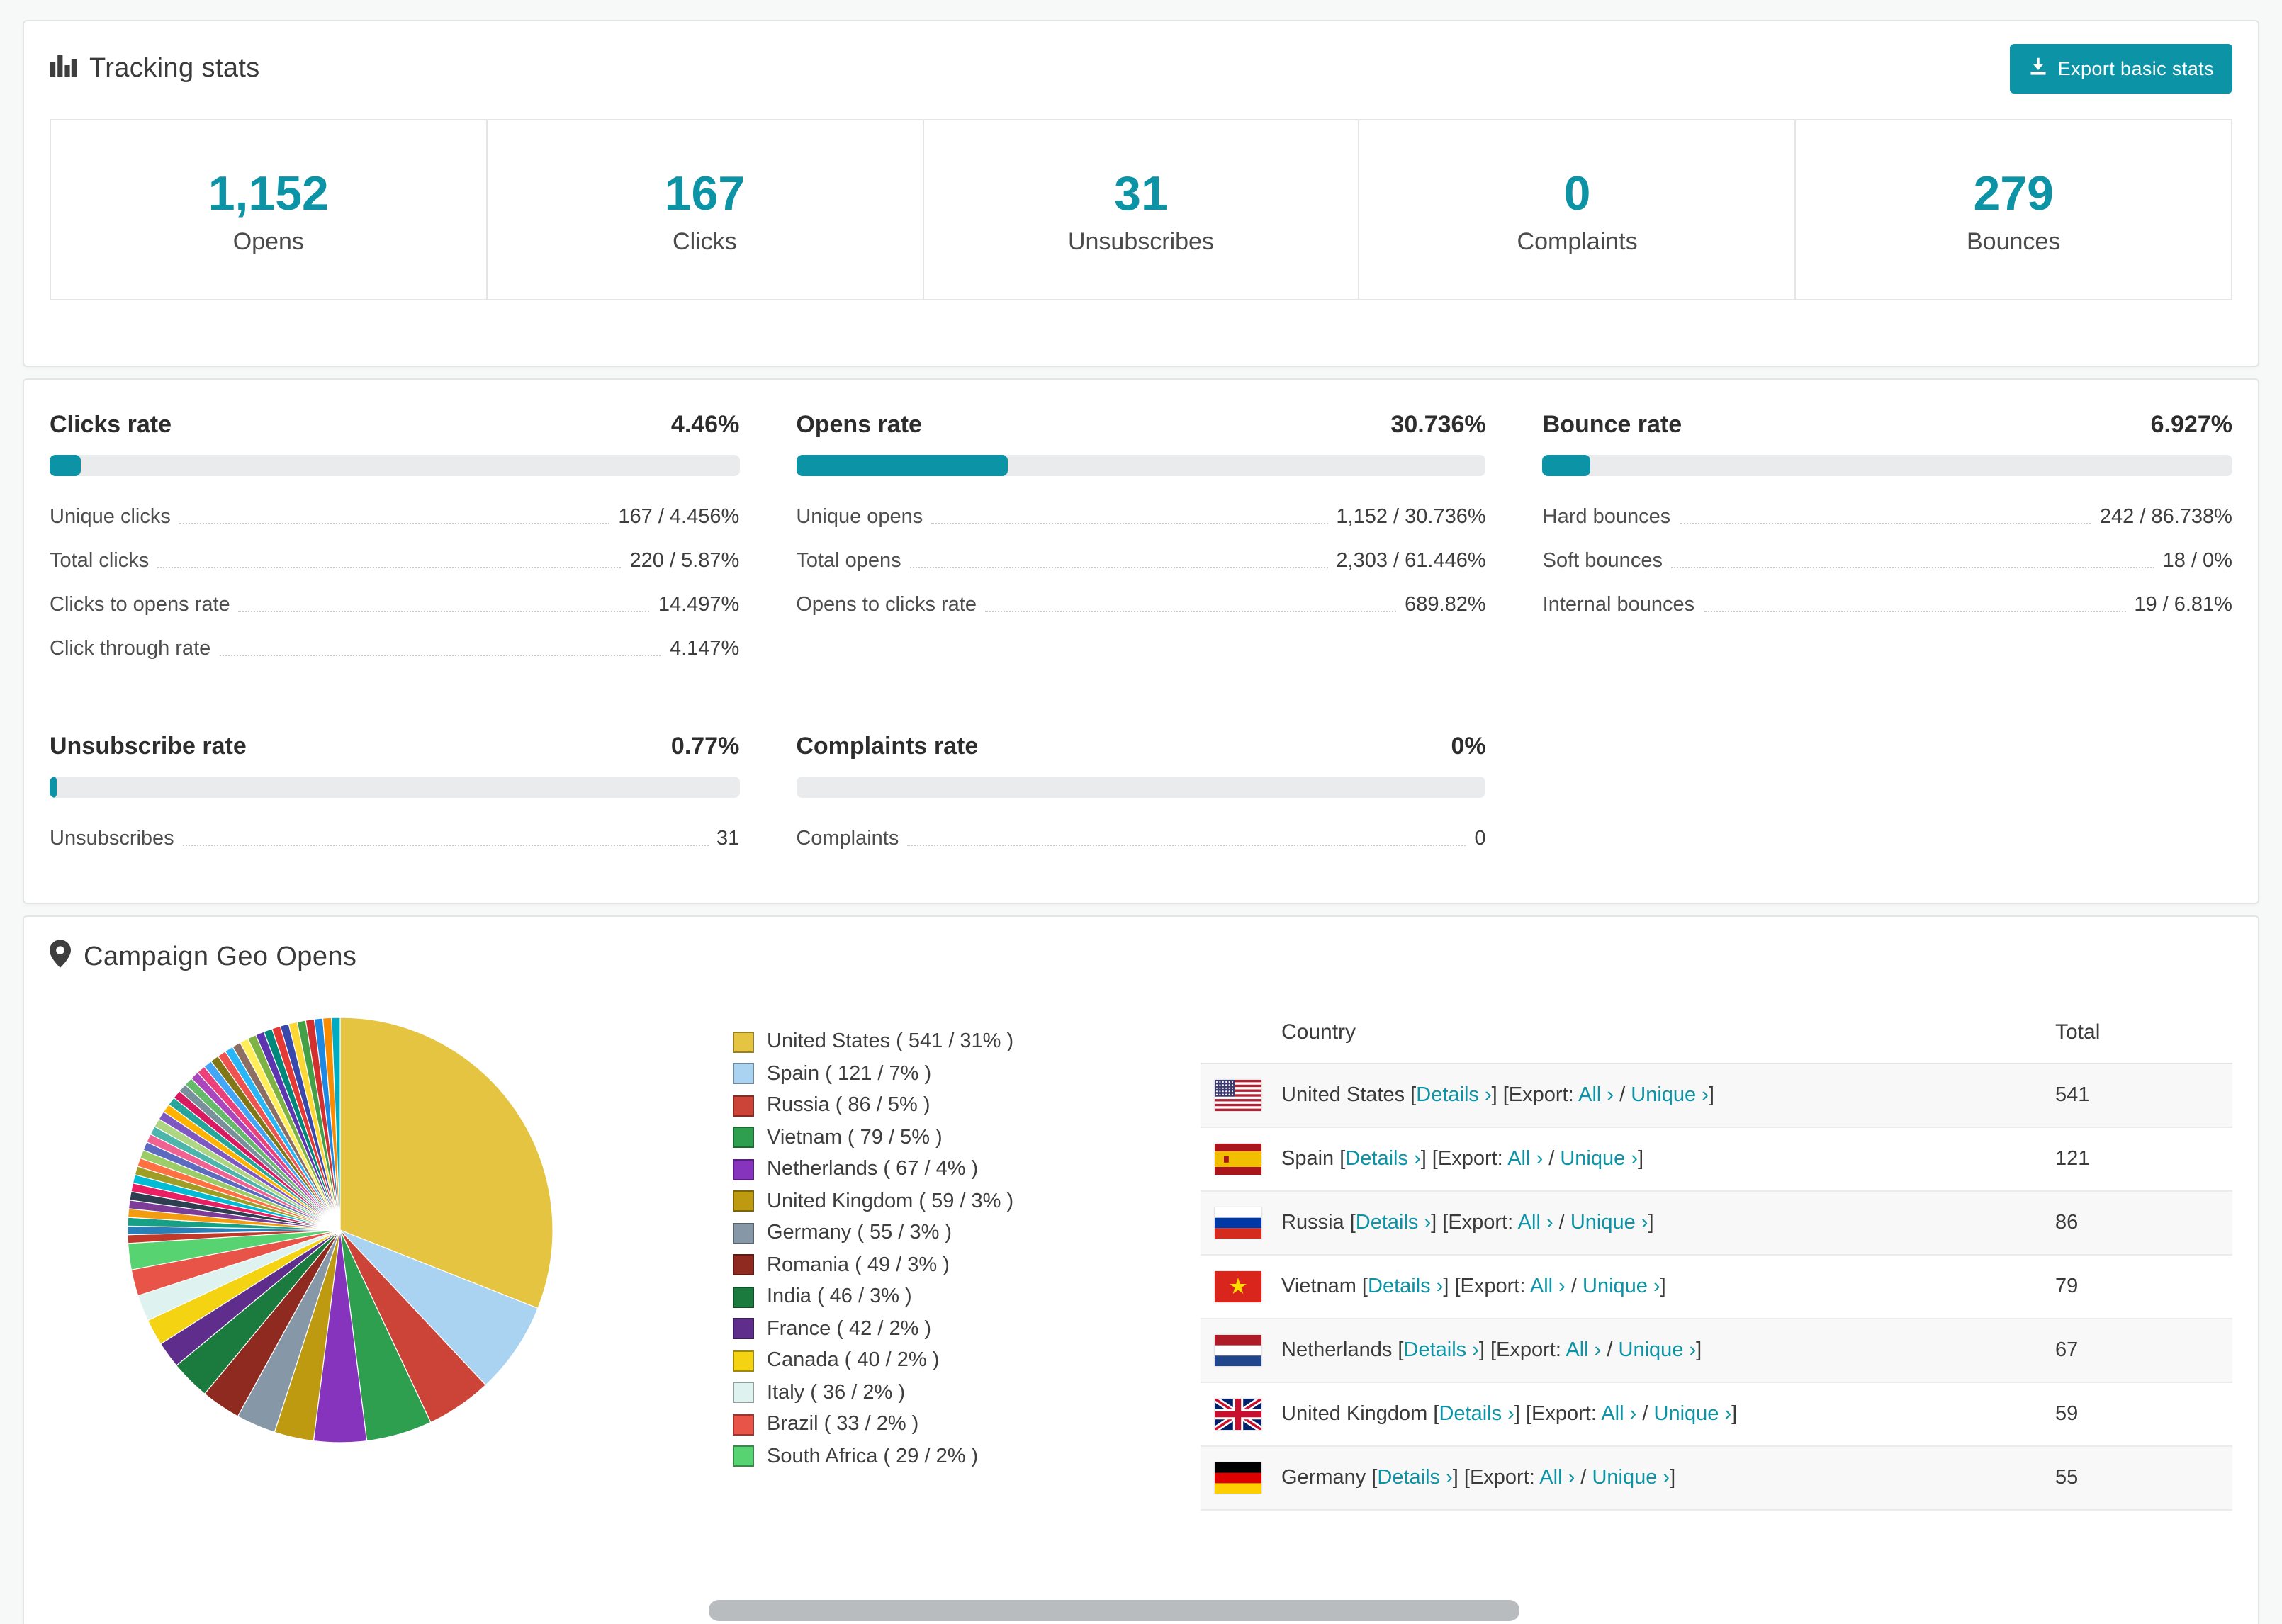  I want to click on legend-item: Russia ( 86 / 5% ), so click(967, 1105).